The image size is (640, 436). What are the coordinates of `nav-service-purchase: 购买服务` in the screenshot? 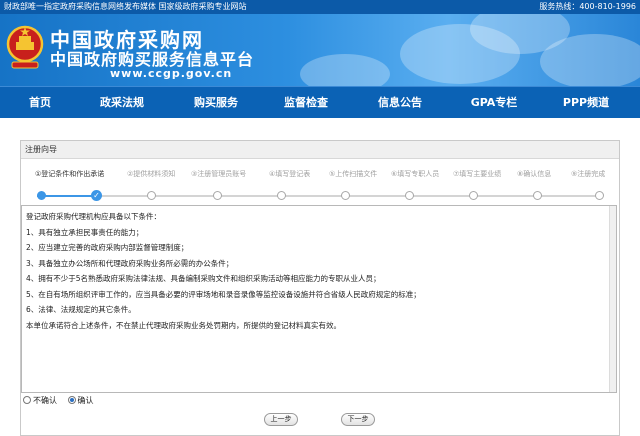 It's located at (216, 103).